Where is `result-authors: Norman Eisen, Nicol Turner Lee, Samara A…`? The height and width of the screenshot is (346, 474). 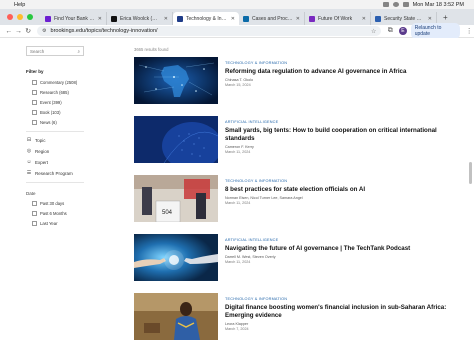 result-authors: Norman Eisen, Nicol Turner Lee, Samara A… is located at coordinates (339, 198).